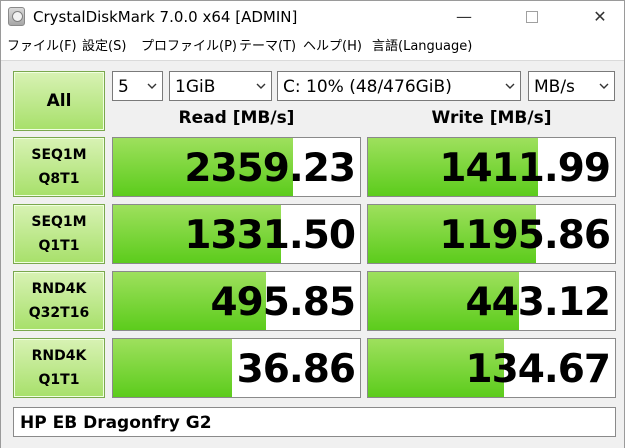 The height and width of the screenshot is (448, 625). What do you see at coordinates (195, 87) in the screenshot?
I see `test-size-value: 1GiB` at bounding box center [195, 87].